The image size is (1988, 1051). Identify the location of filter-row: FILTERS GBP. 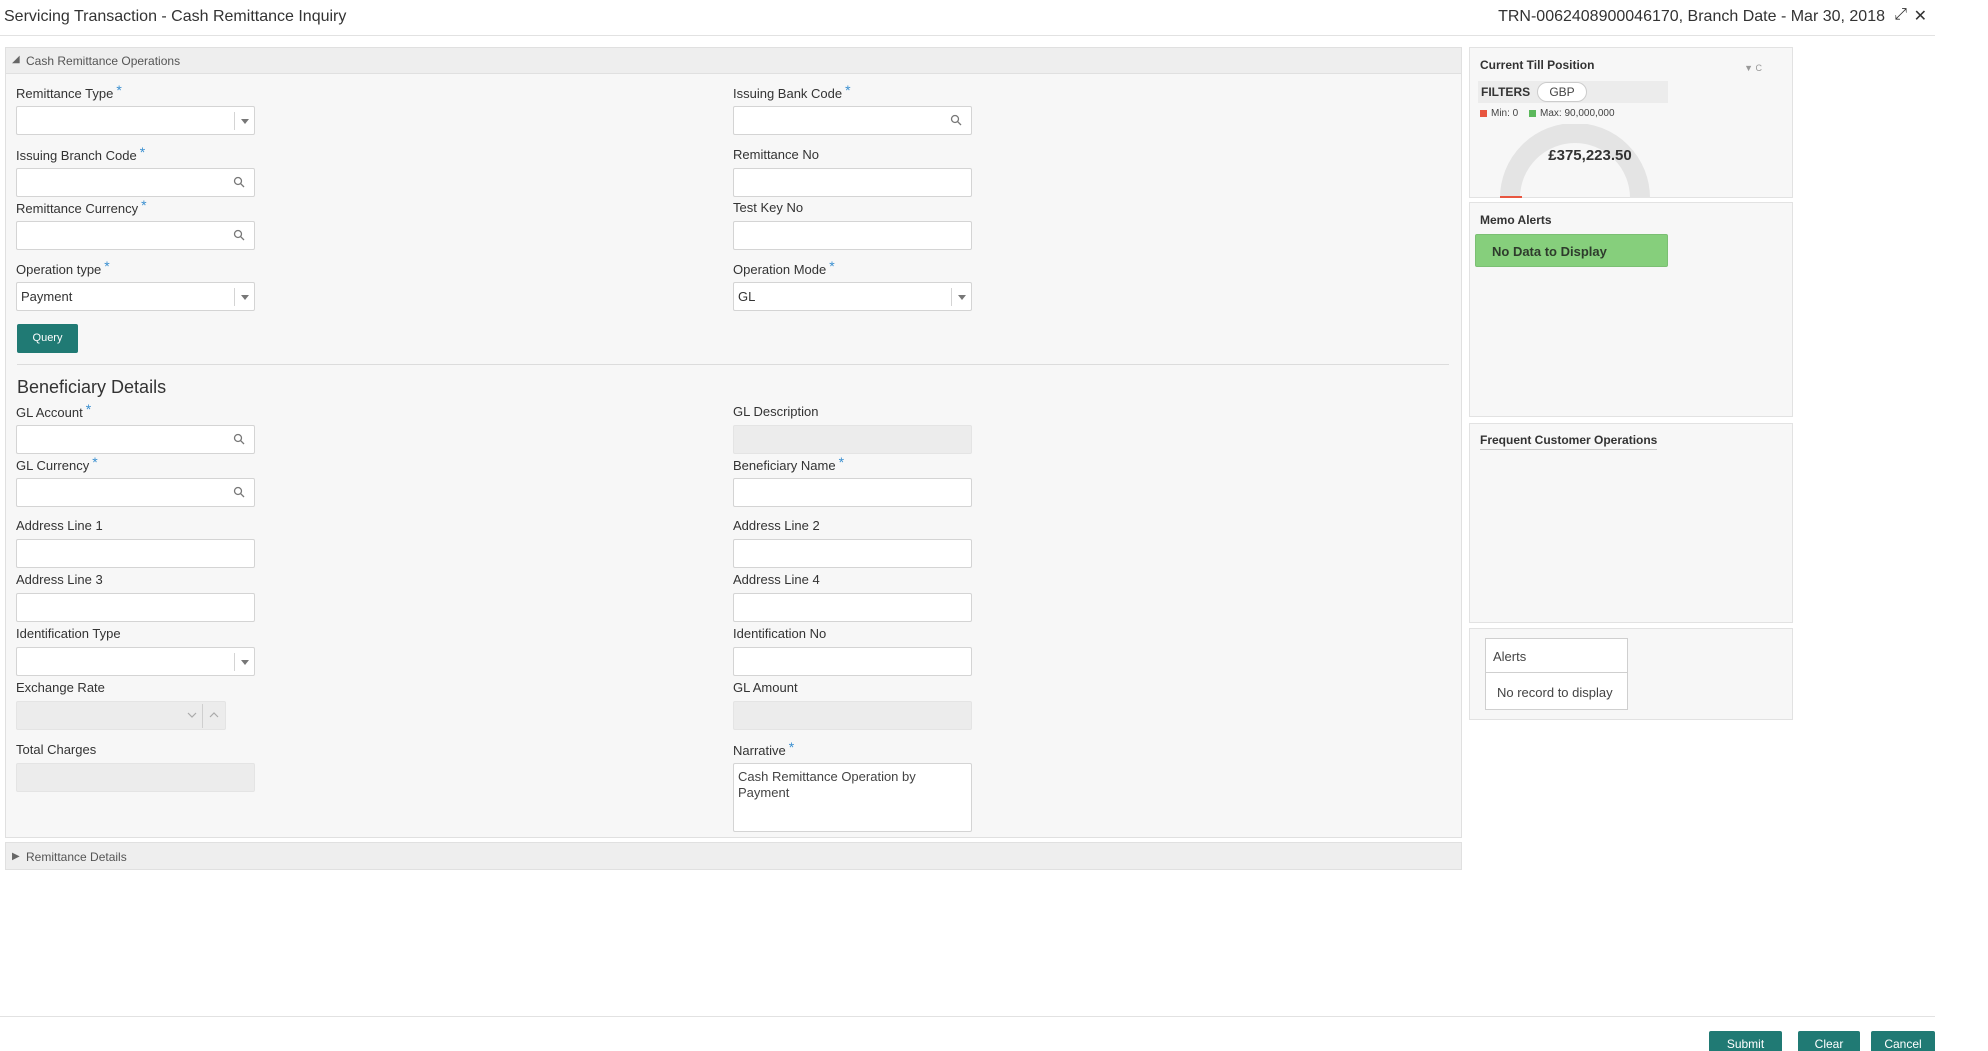
(1573, 92).